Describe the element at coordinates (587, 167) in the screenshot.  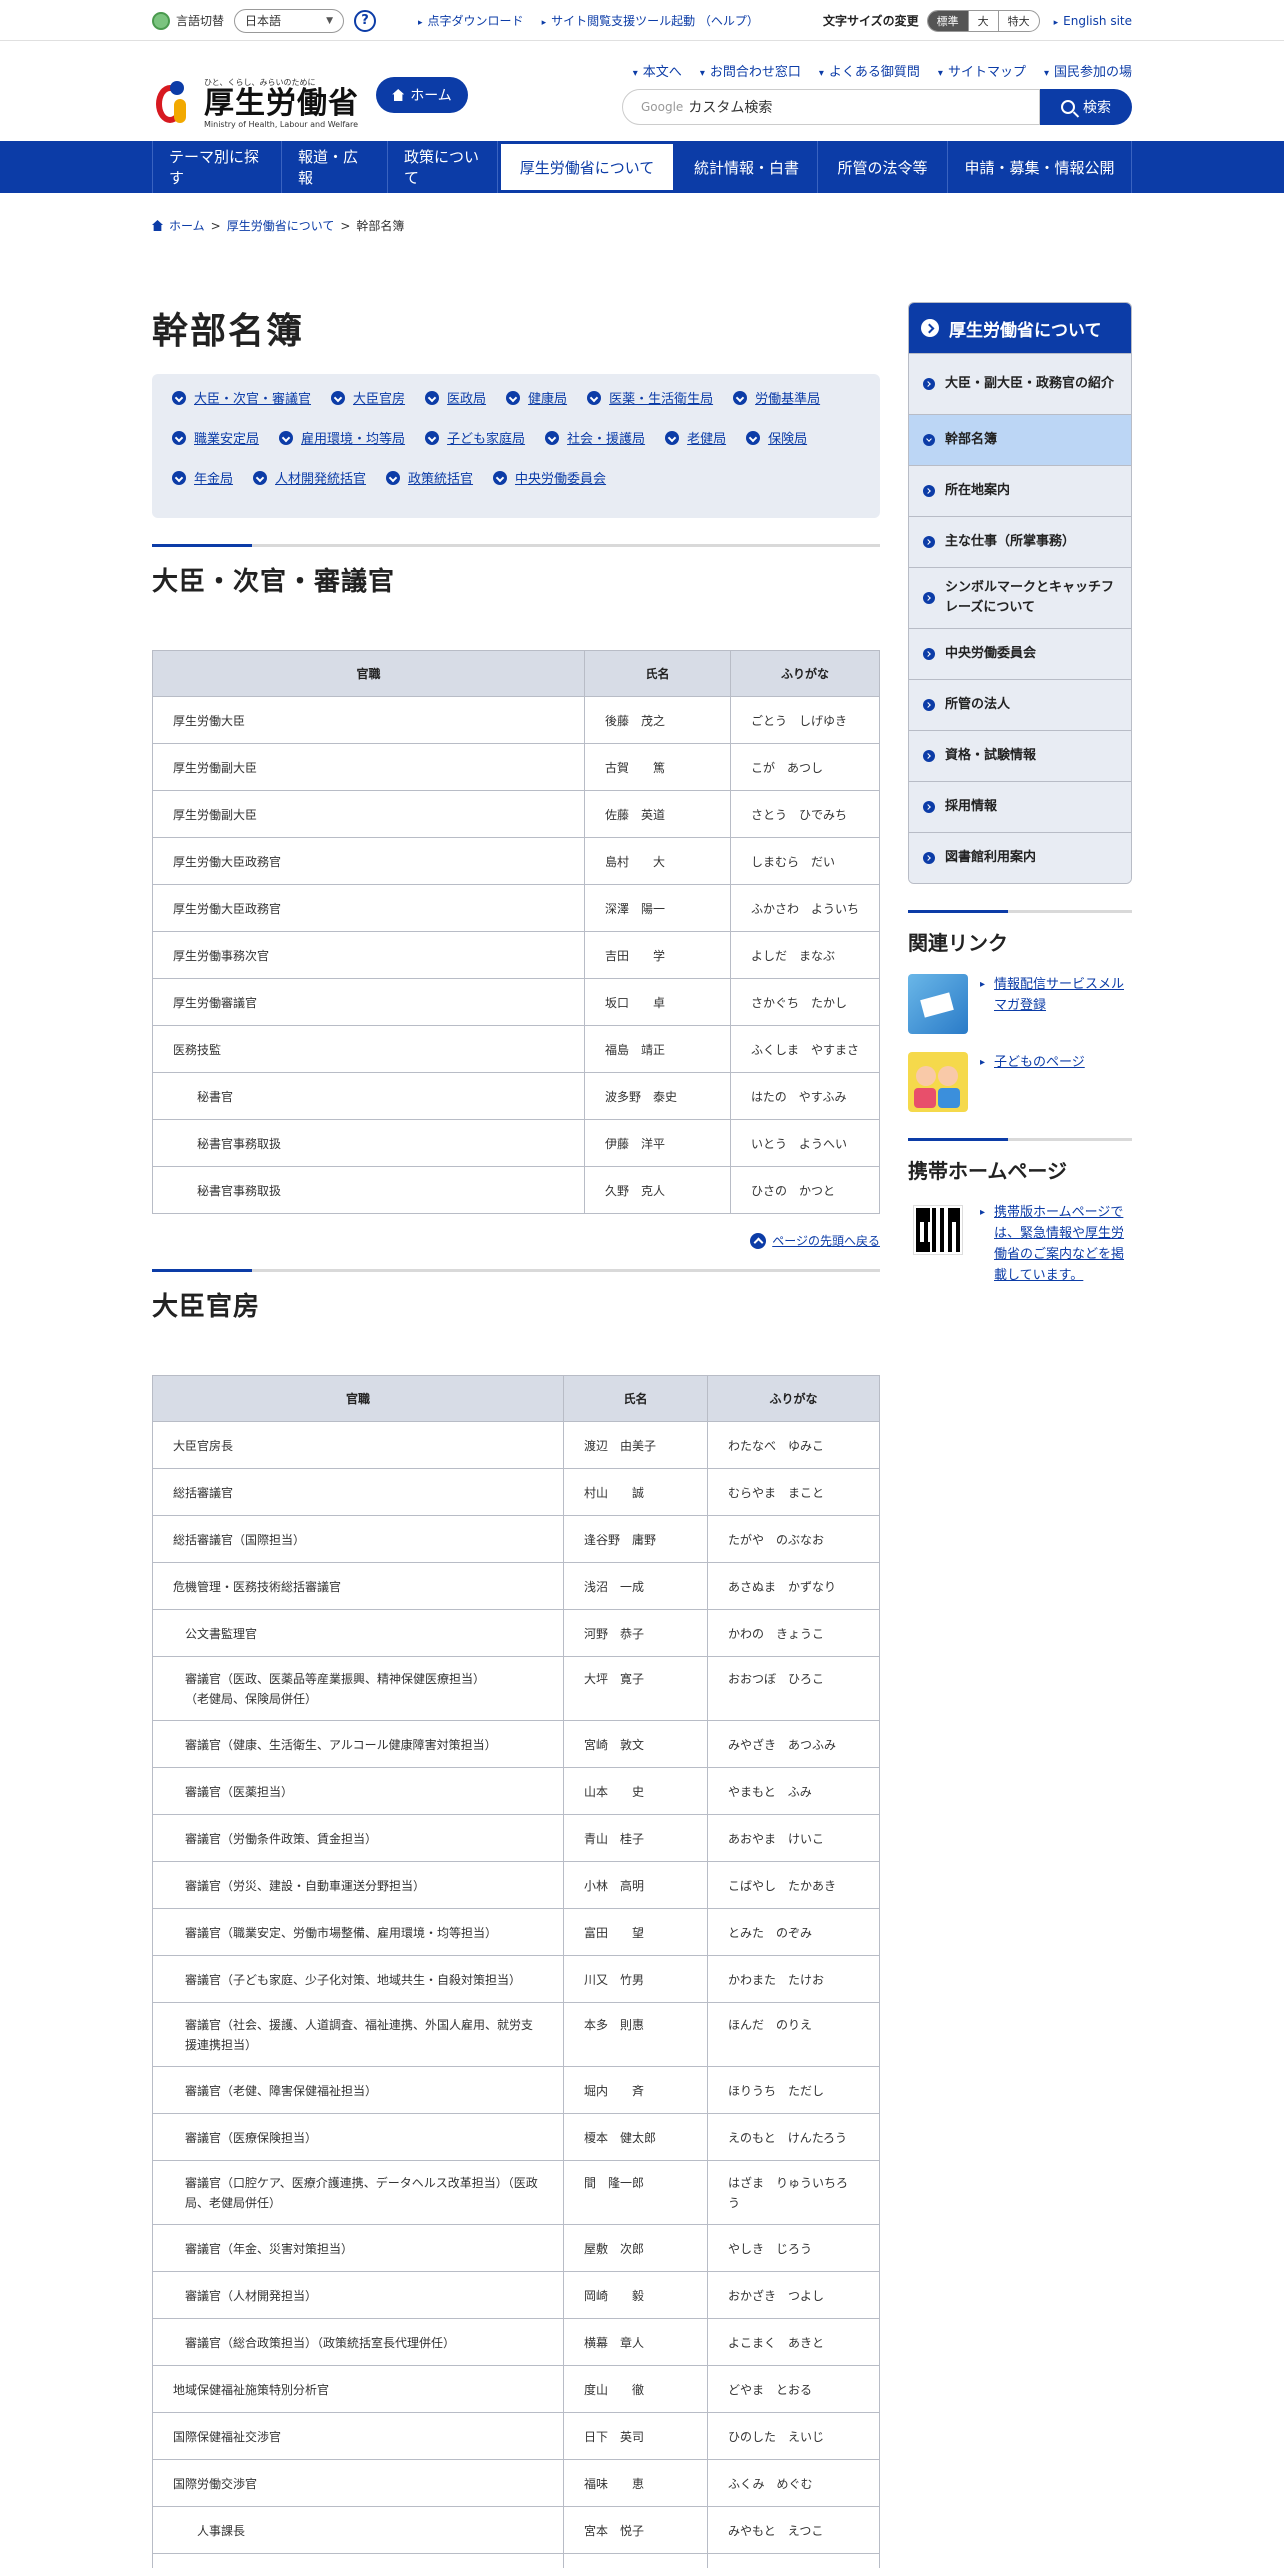
I see `gnav-about: 厚生労働省について` at that location.